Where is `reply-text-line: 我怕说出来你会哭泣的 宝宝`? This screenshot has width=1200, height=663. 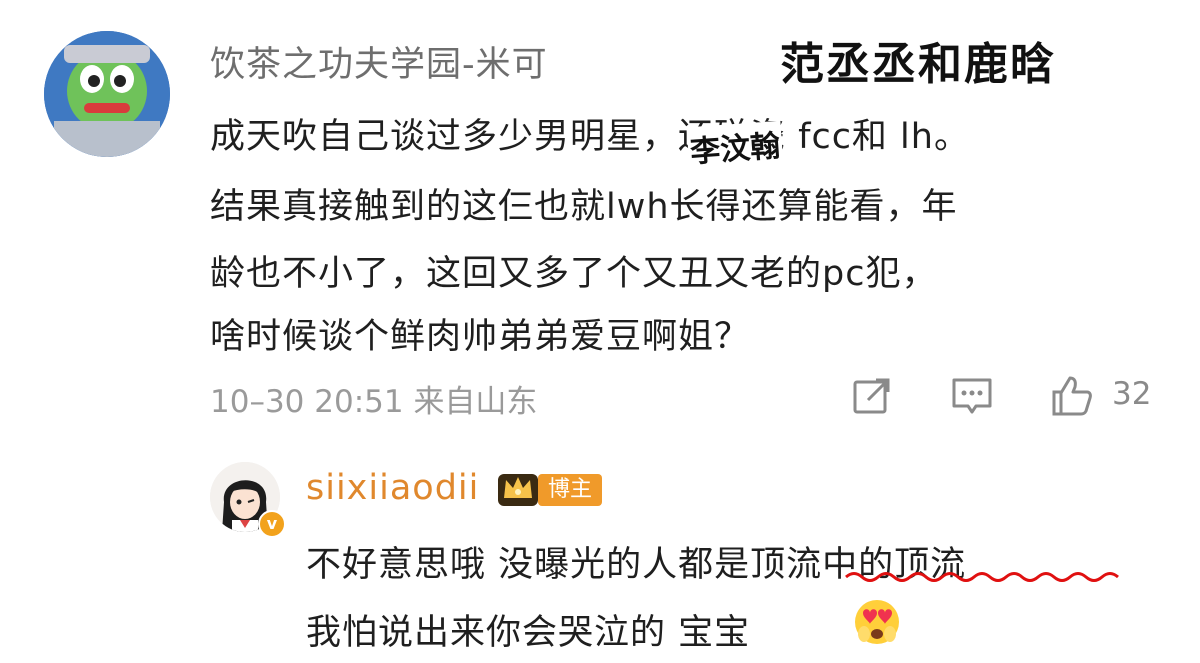
reply-text-line: 我怕说出来你会哭泣的 宝宝 is located at coordinates (528, 633).